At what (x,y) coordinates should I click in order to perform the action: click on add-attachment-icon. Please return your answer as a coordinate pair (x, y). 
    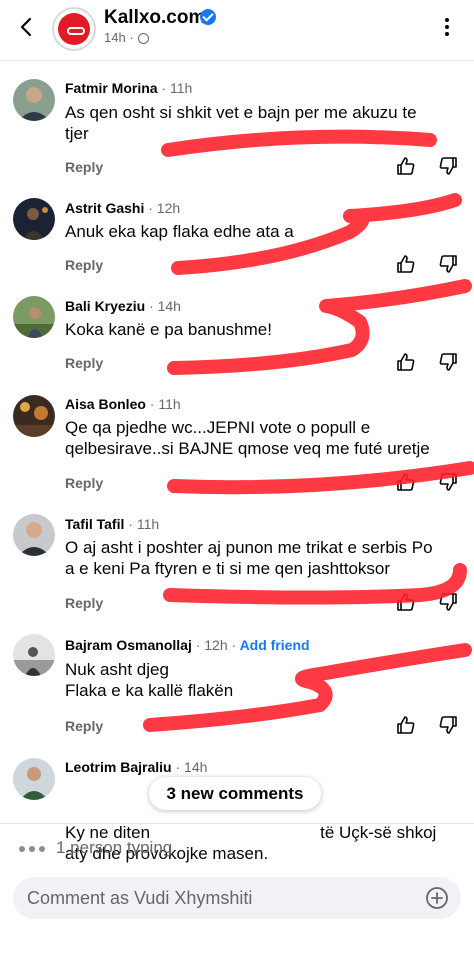
    Looking at the image, I should click on (437, 898).